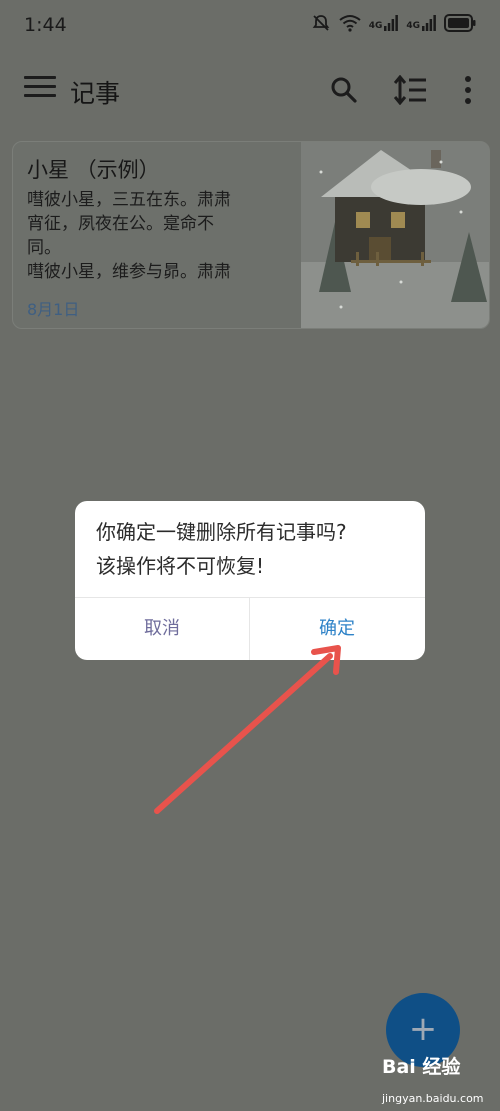  I want to click on signal-4g-icon-2: 4G, so click(421, 23).